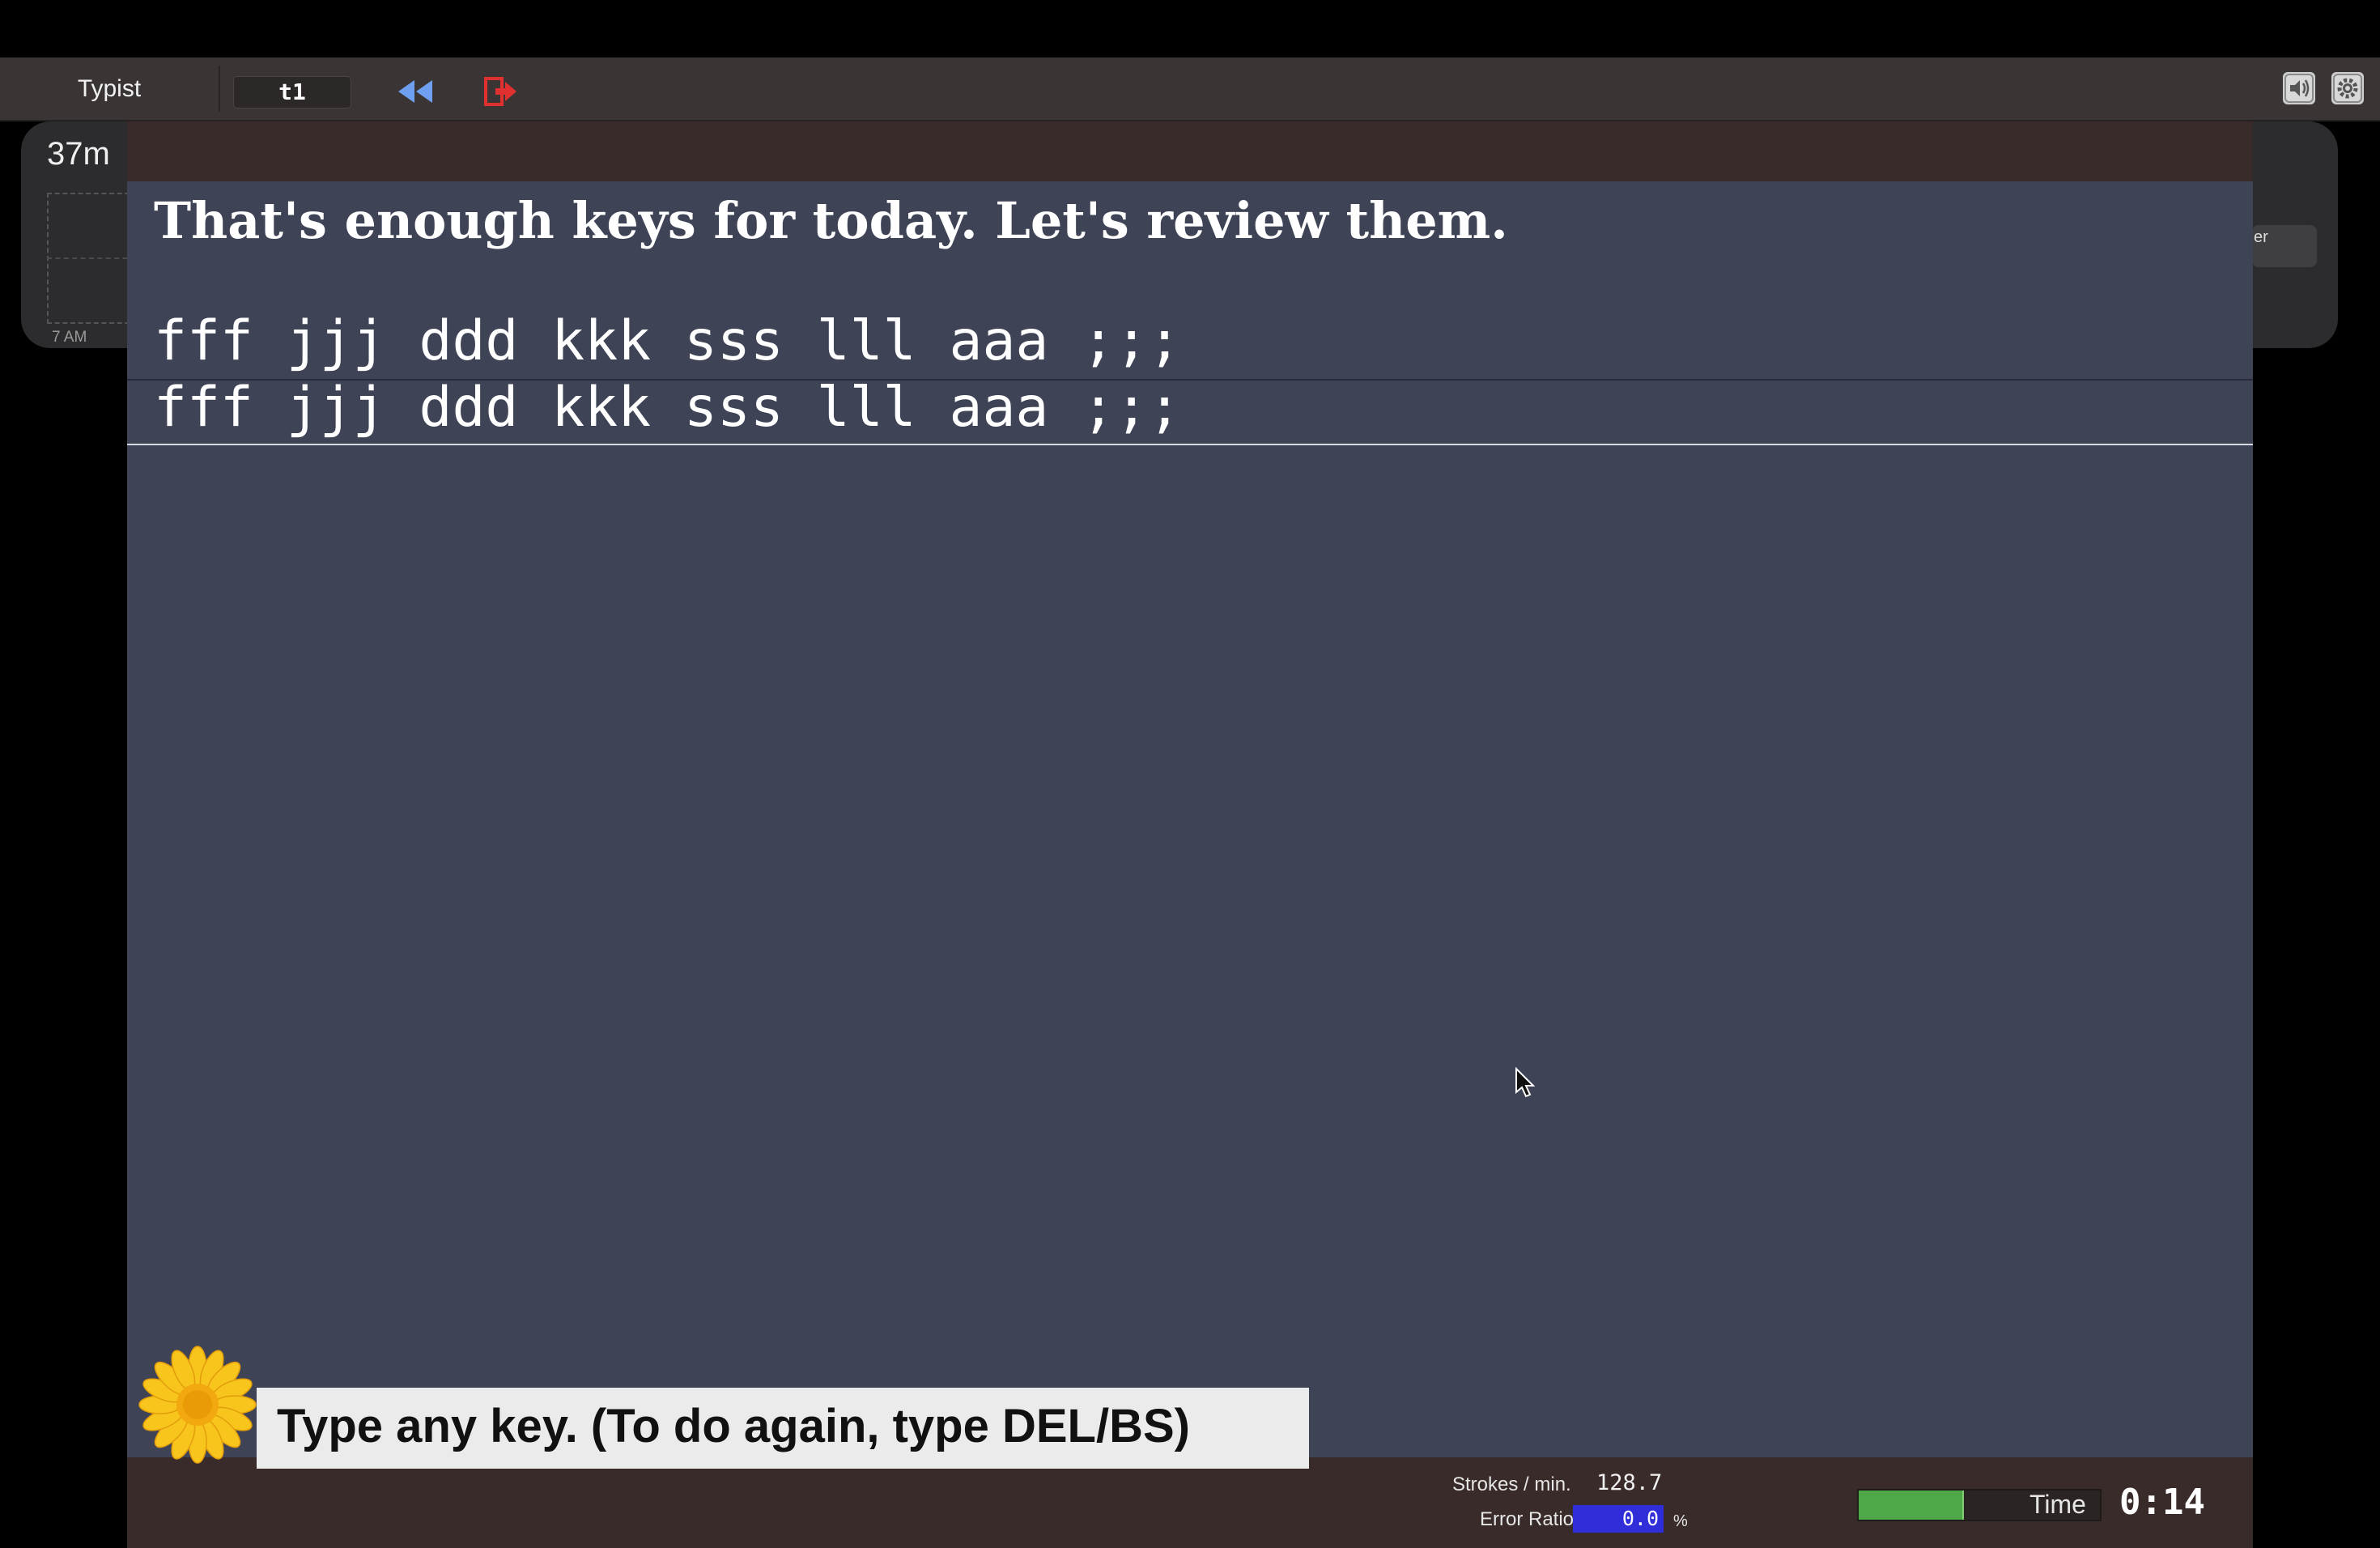  Describe the element at coordinates (1527, 1519) in the screenshot. I see `error-ratio-label: Error Ratio` at that location.